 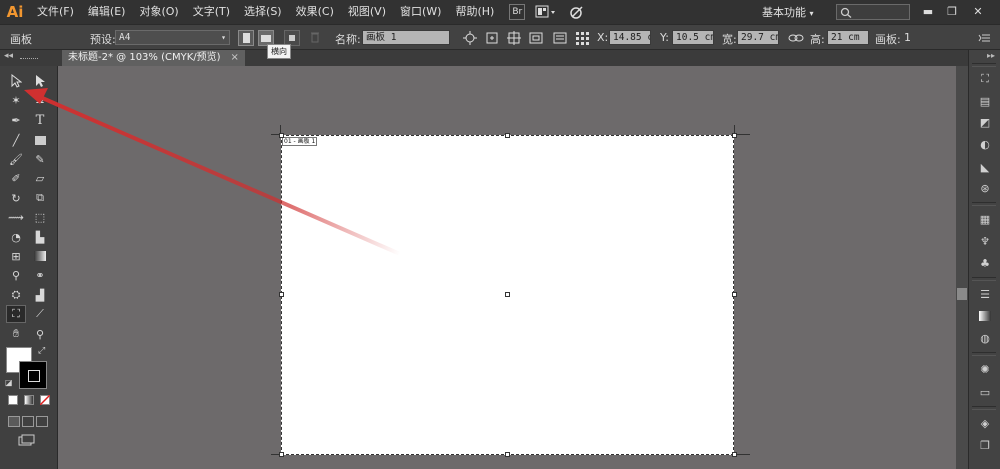 I want to click on screen-mode-button, so click(x=27, y=440).